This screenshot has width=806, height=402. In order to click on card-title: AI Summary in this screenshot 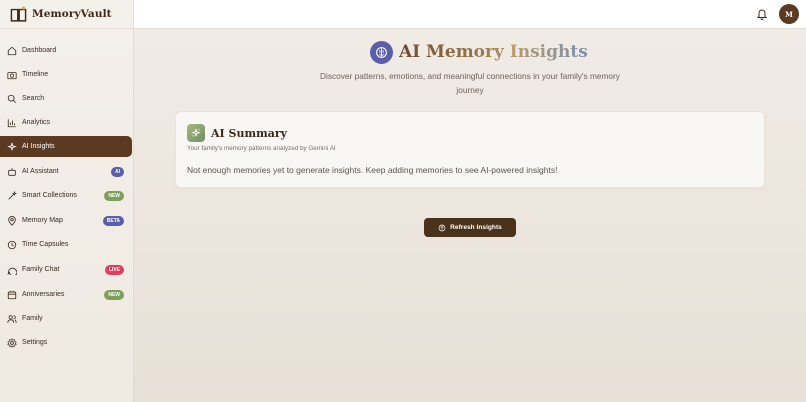, I will do `click(249, 133)`.